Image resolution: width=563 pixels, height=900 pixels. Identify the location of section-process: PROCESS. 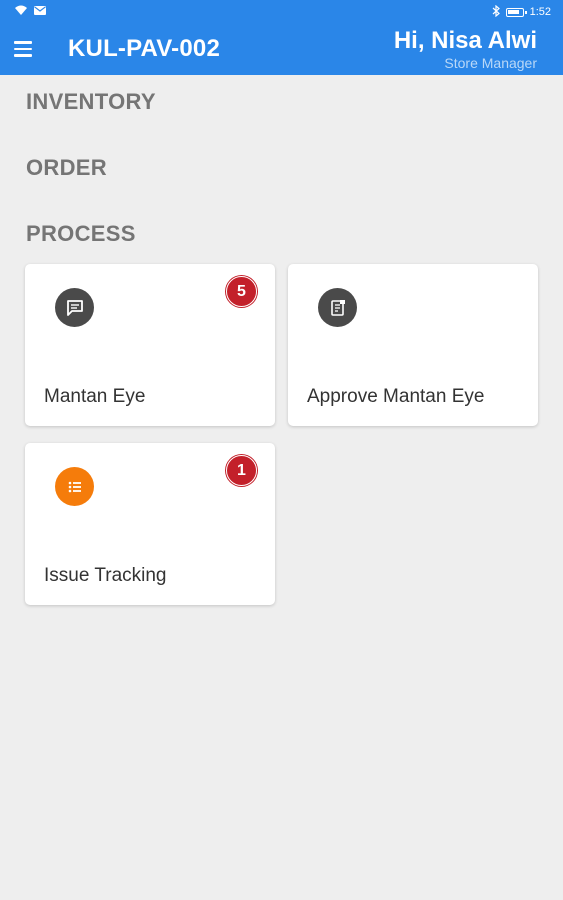
(81, 233).